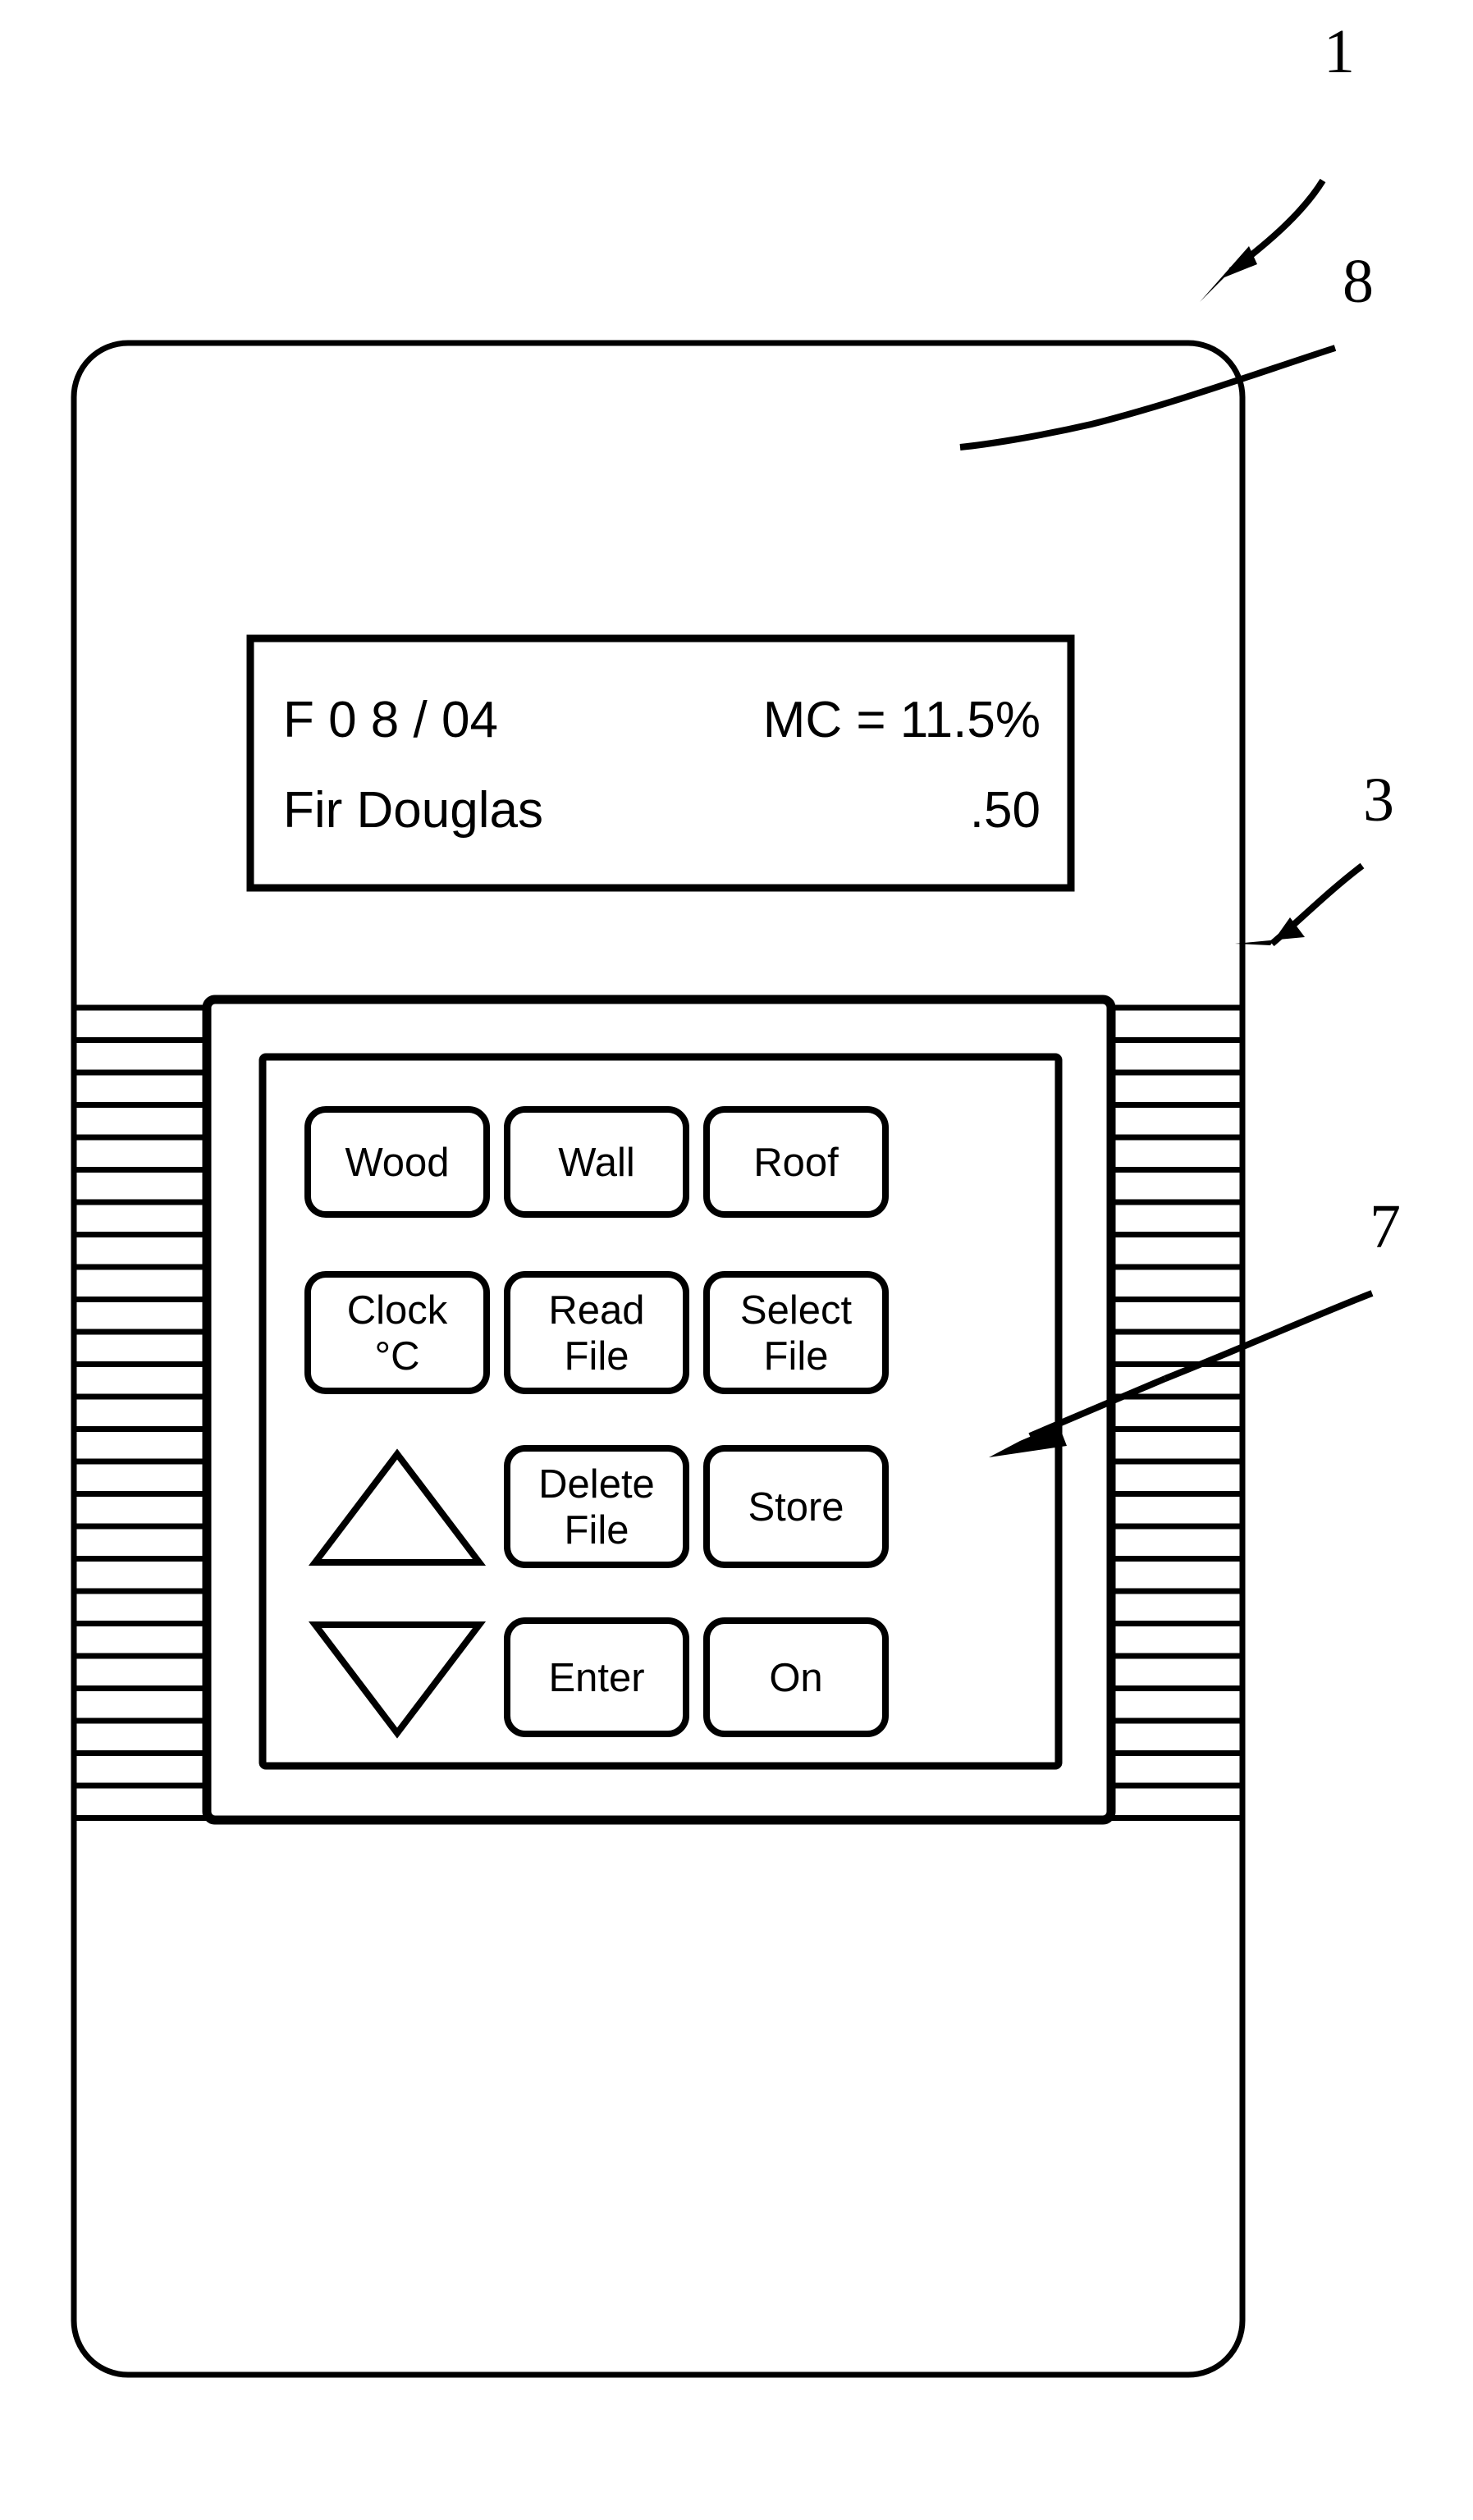 Image resolution: width=1473 pixels, height=2520 pixels. Describe the element at coordinates (1378, 800) in the screenshot. I see `ref-numeral-3: 3` at that location.